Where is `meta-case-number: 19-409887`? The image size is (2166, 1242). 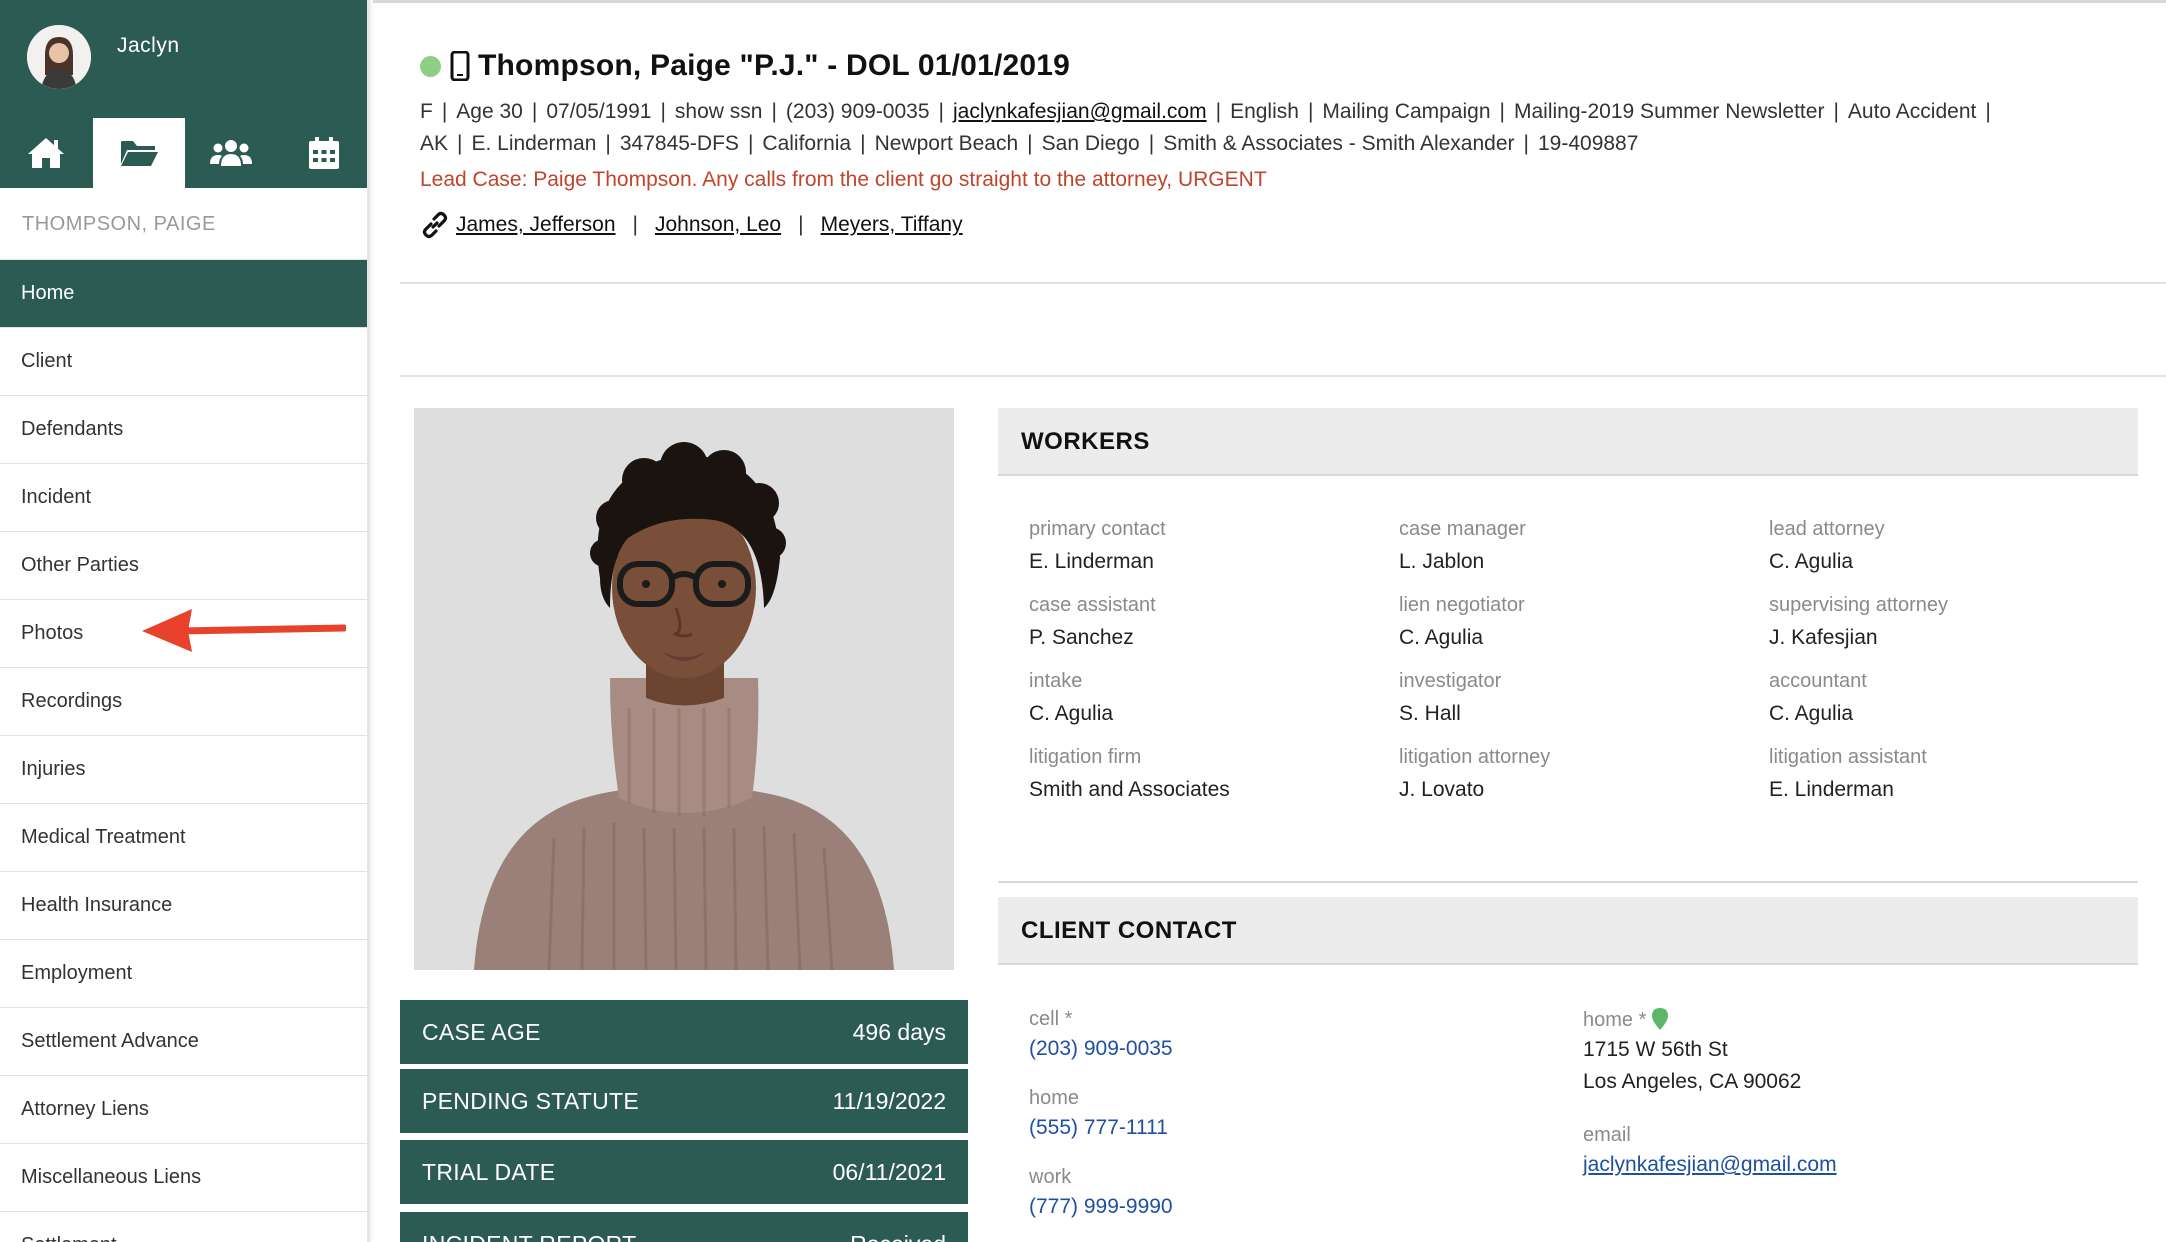
meta-case-number: 19-409887 is located at coordinates (1588, 143).